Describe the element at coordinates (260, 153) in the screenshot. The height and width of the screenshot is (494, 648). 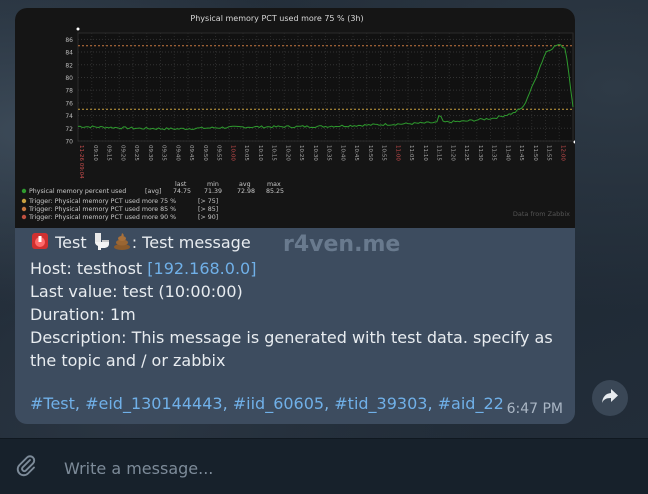
I see `x-tick-label: 10:10` at that location.